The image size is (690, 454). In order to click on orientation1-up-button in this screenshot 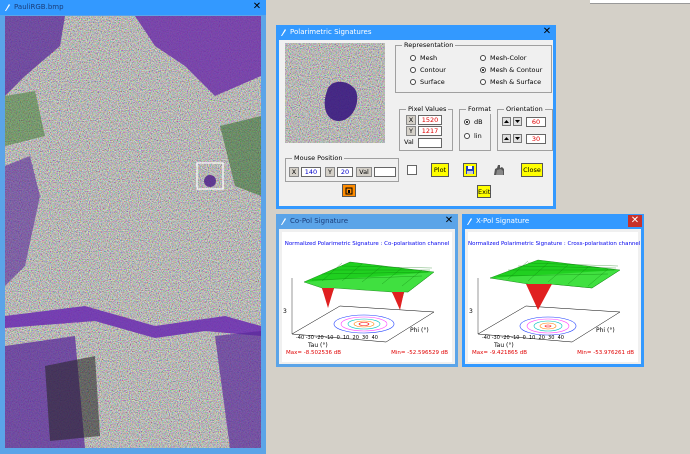, I will do `click(506, 121)`.